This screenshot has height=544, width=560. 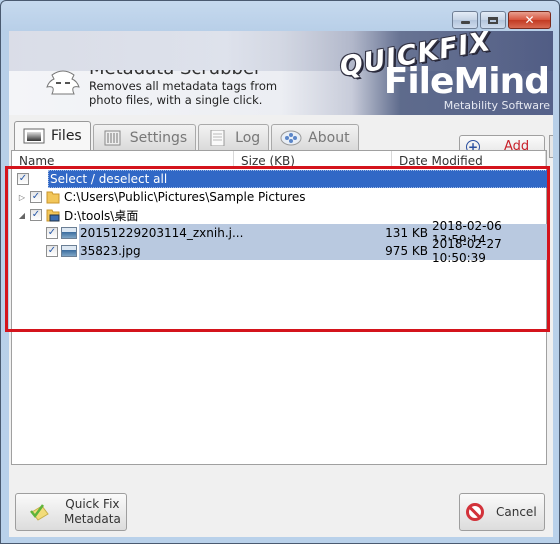 What do you see at coordinates (329, 137) in the screenshot?
I see `tab-about-label: About` at bounding box center [329, 137].